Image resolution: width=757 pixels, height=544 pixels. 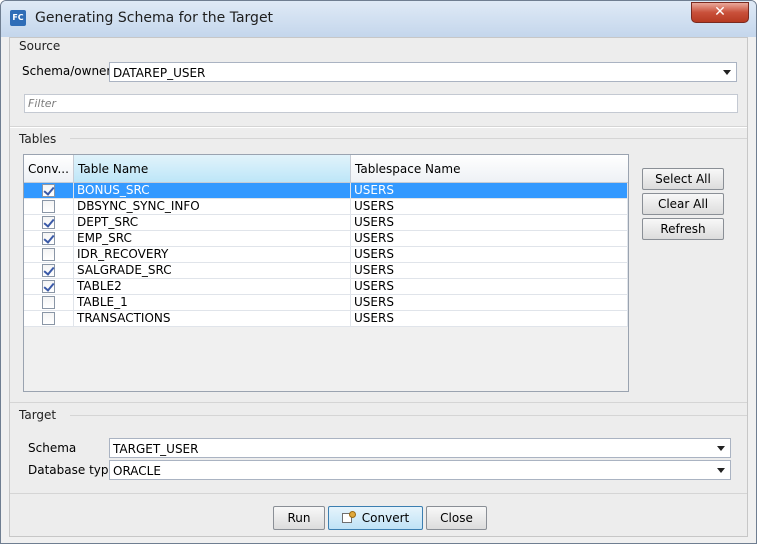 What do you see at coordinates (18, 18) in the screenshot?
I see `app-icon: FC` at bounding box center [18, 18].